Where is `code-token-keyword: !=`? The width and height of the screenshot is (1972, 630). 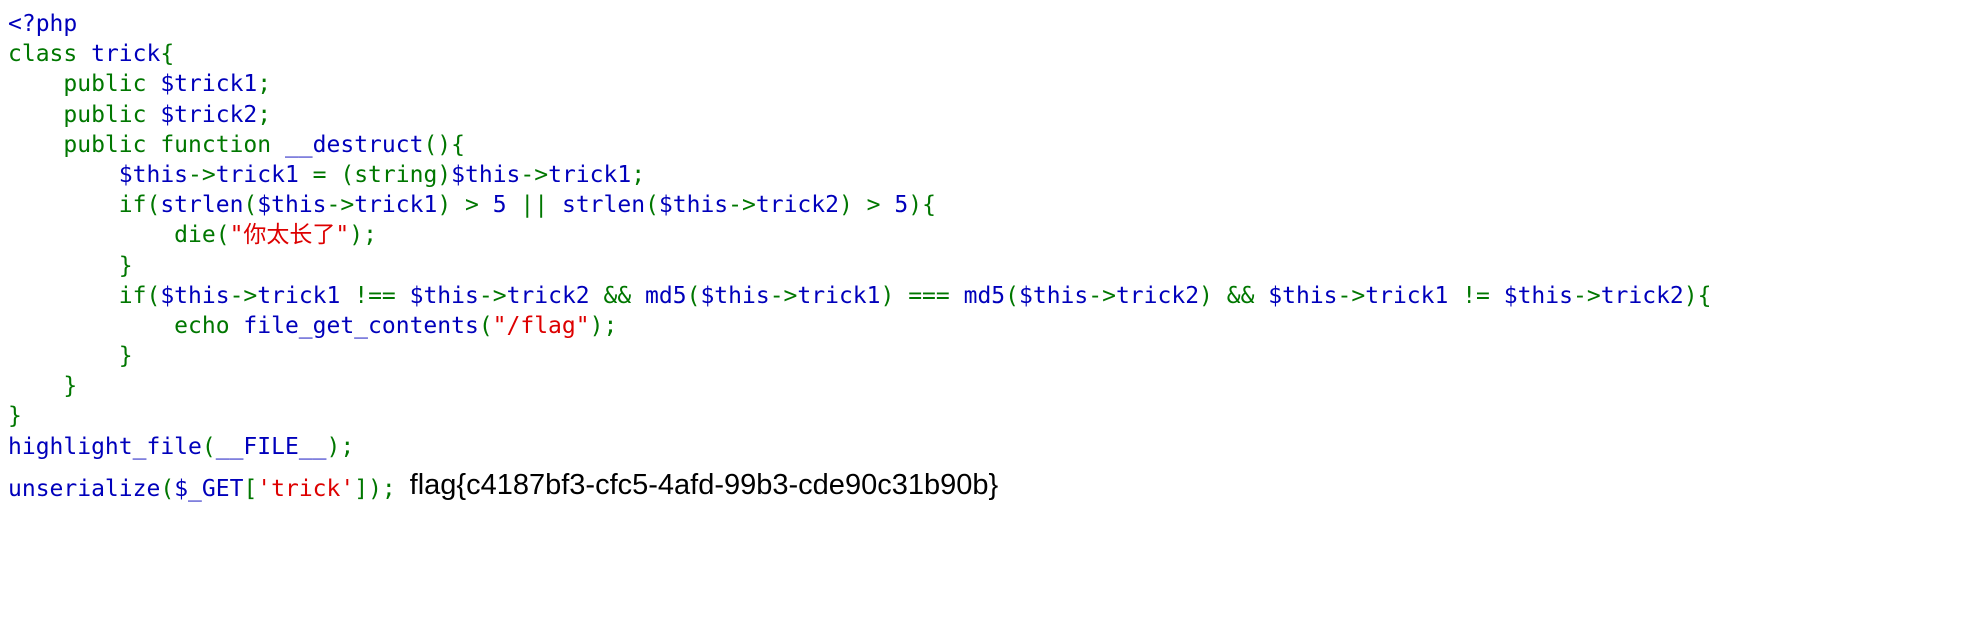
code-token-keyword: != is located at coordinates (1483, 295).